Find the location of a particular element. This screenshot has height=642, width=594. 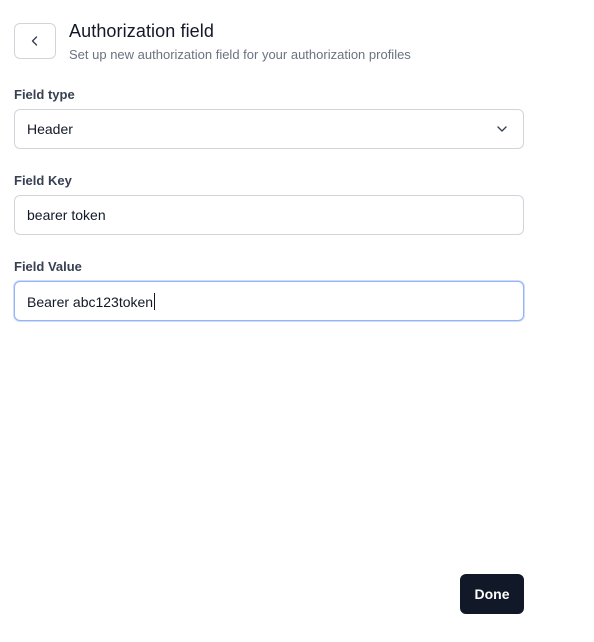

field-value-label: Field Value is located at coordinates (48, 266).